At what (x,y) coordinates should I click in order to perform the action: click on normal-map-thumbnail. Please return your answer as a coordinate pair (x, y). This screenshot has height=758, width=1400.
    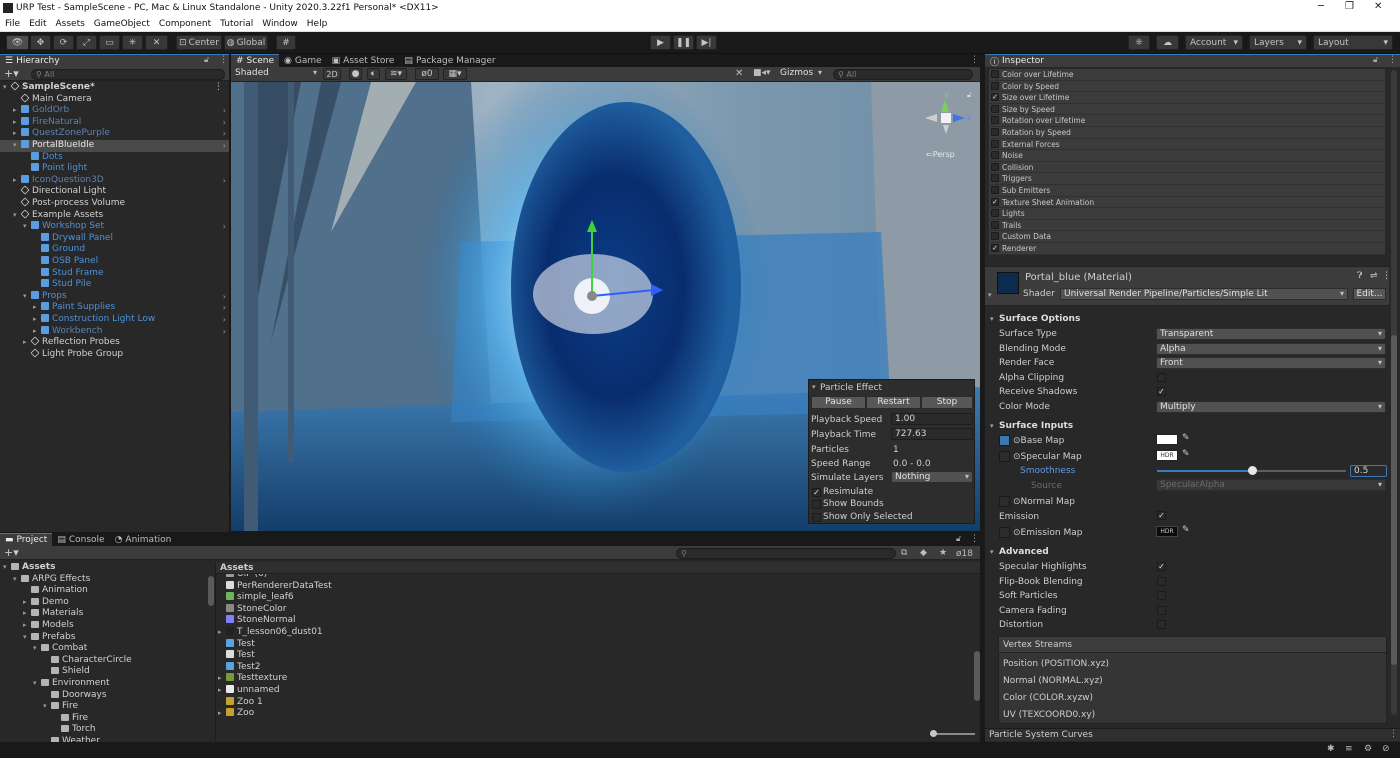
    Looking at the image, I should click on (1004, 501).